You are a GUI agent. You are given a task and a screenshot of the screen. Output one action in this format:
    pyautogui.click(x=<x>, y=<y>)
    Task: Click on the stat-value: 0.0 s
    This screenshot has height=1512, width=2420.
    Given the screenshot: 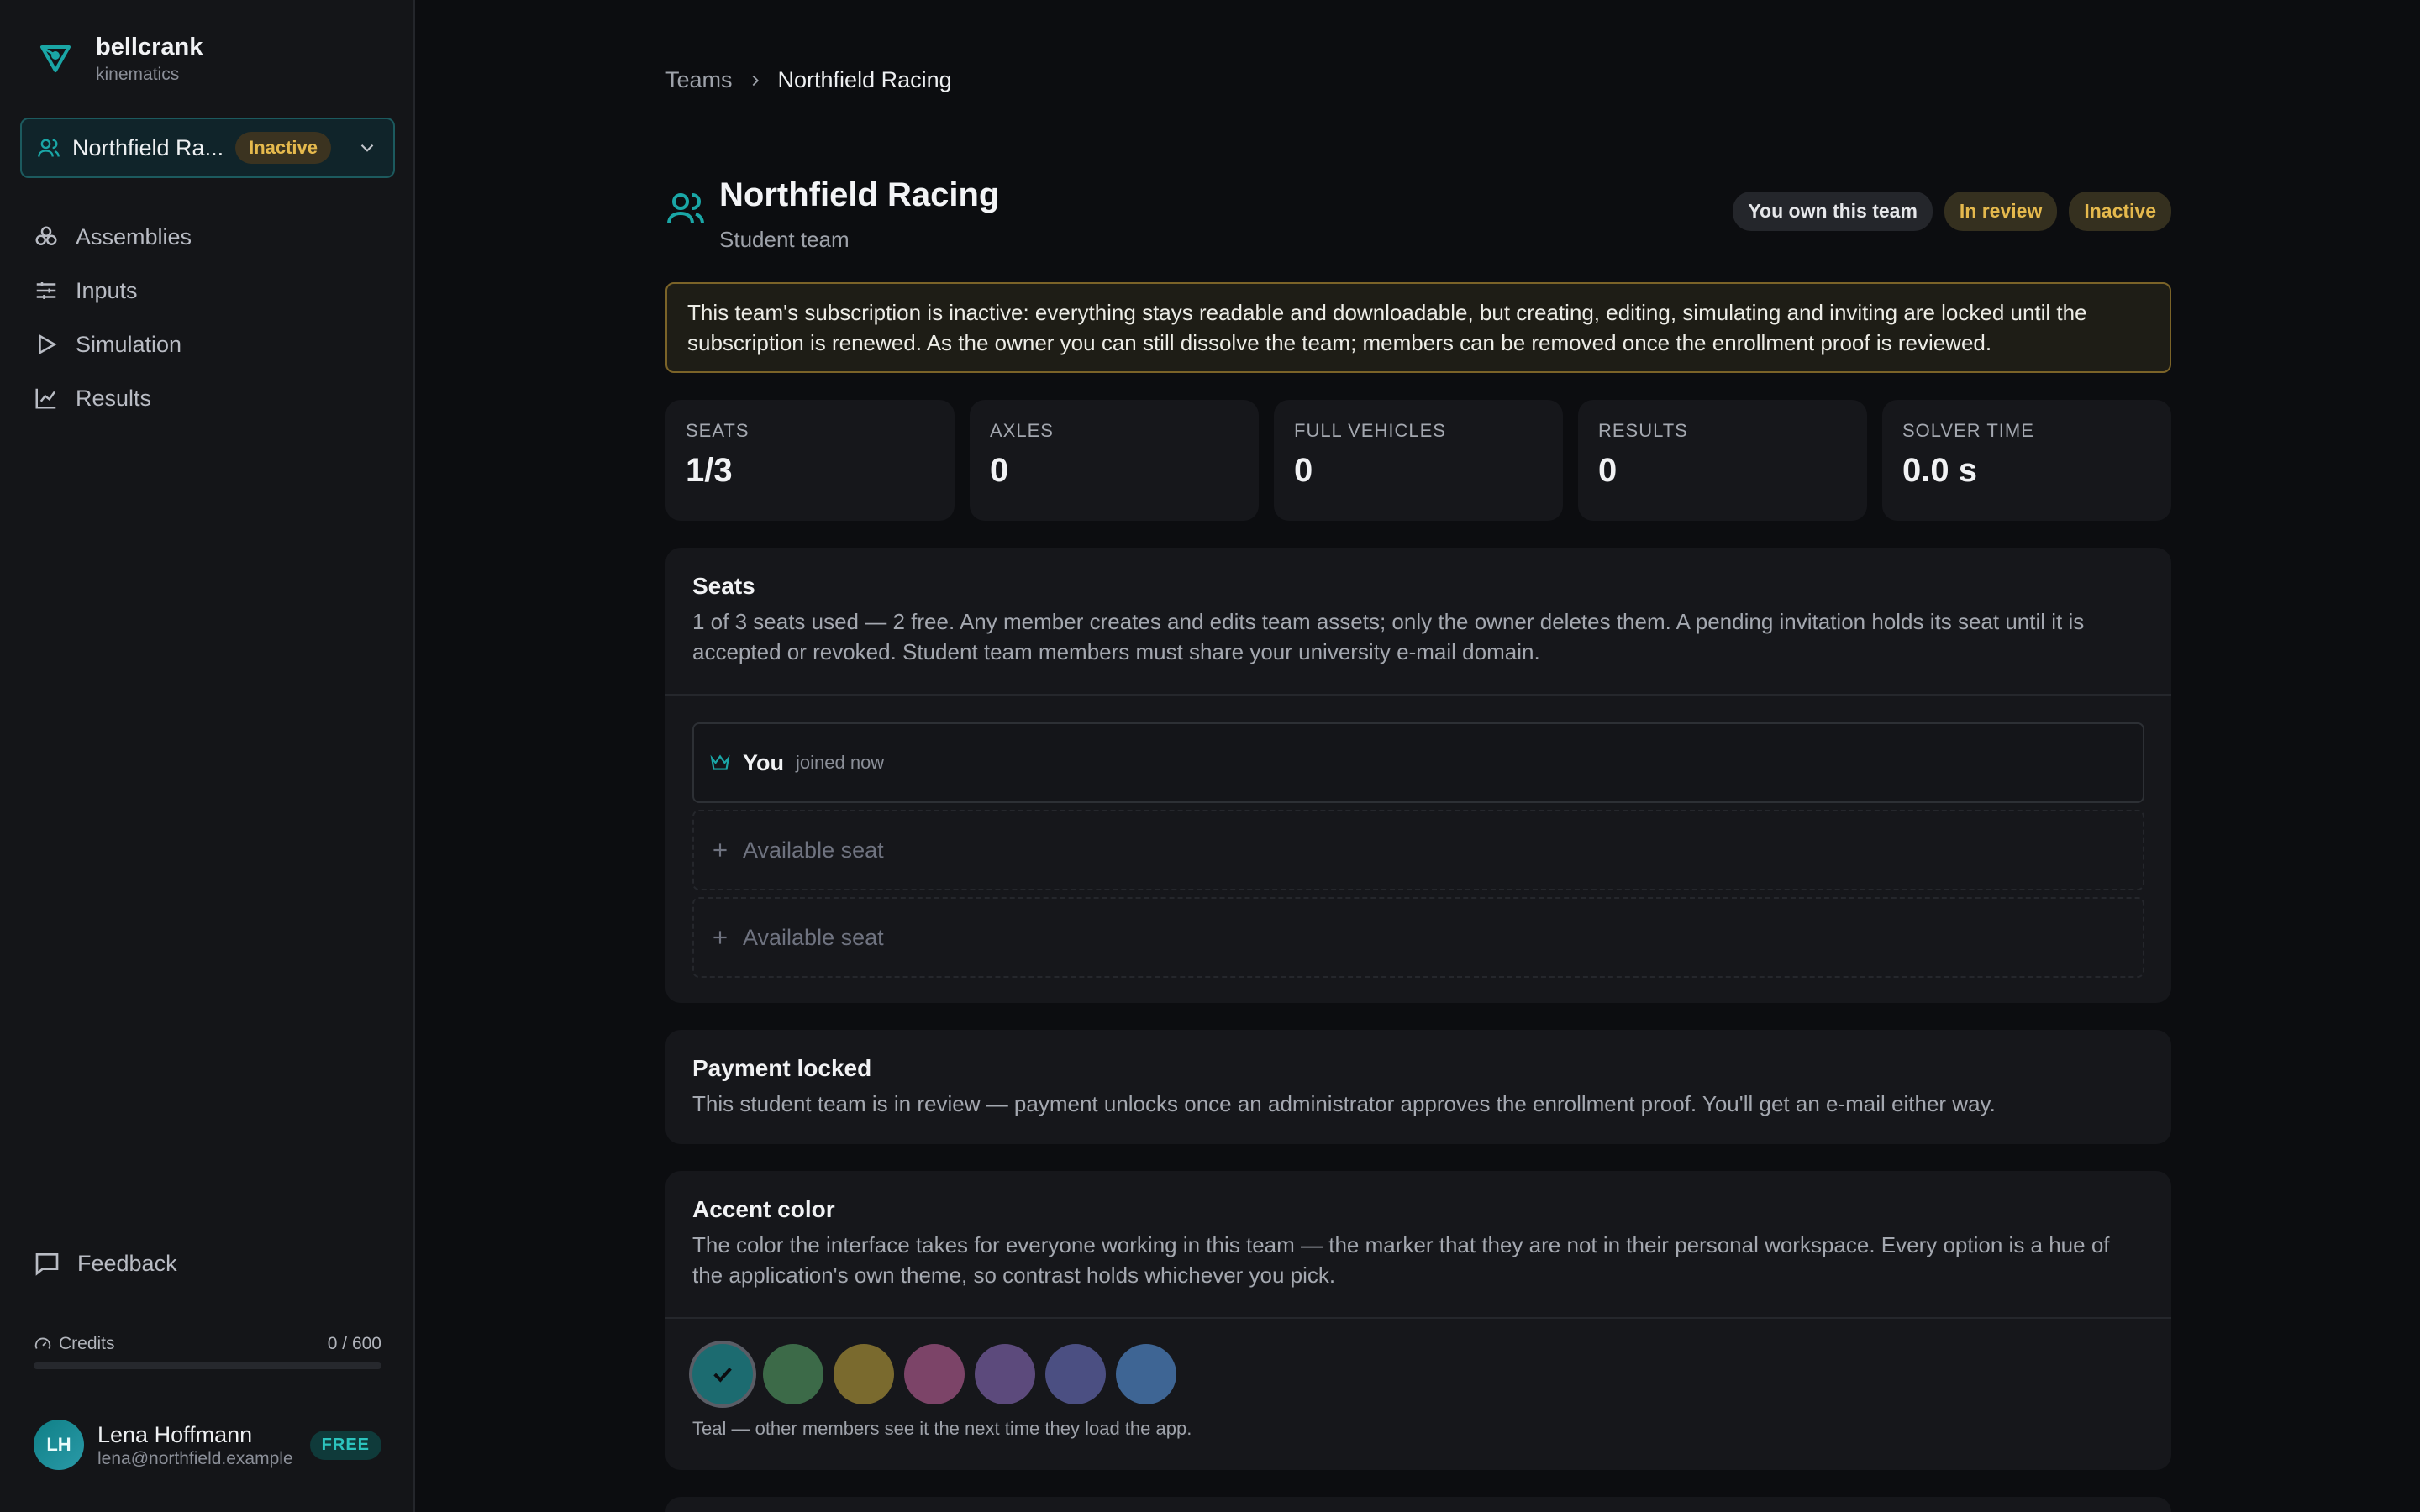 What is the action you would take?
    pyautogui.click(x=1939, y=470)
    